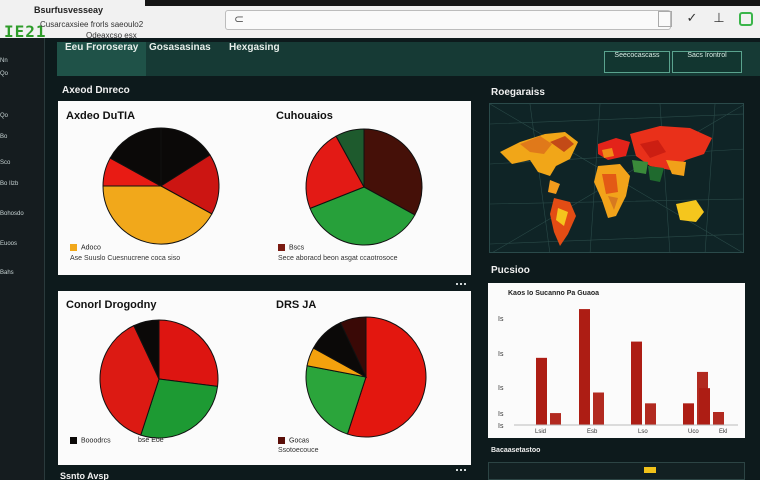 The image size is (760, 480). Describe the element at coordinates (707, 62) in the screenshot. I see `nav-button-secondary: Sacs Irontrol` at that location.